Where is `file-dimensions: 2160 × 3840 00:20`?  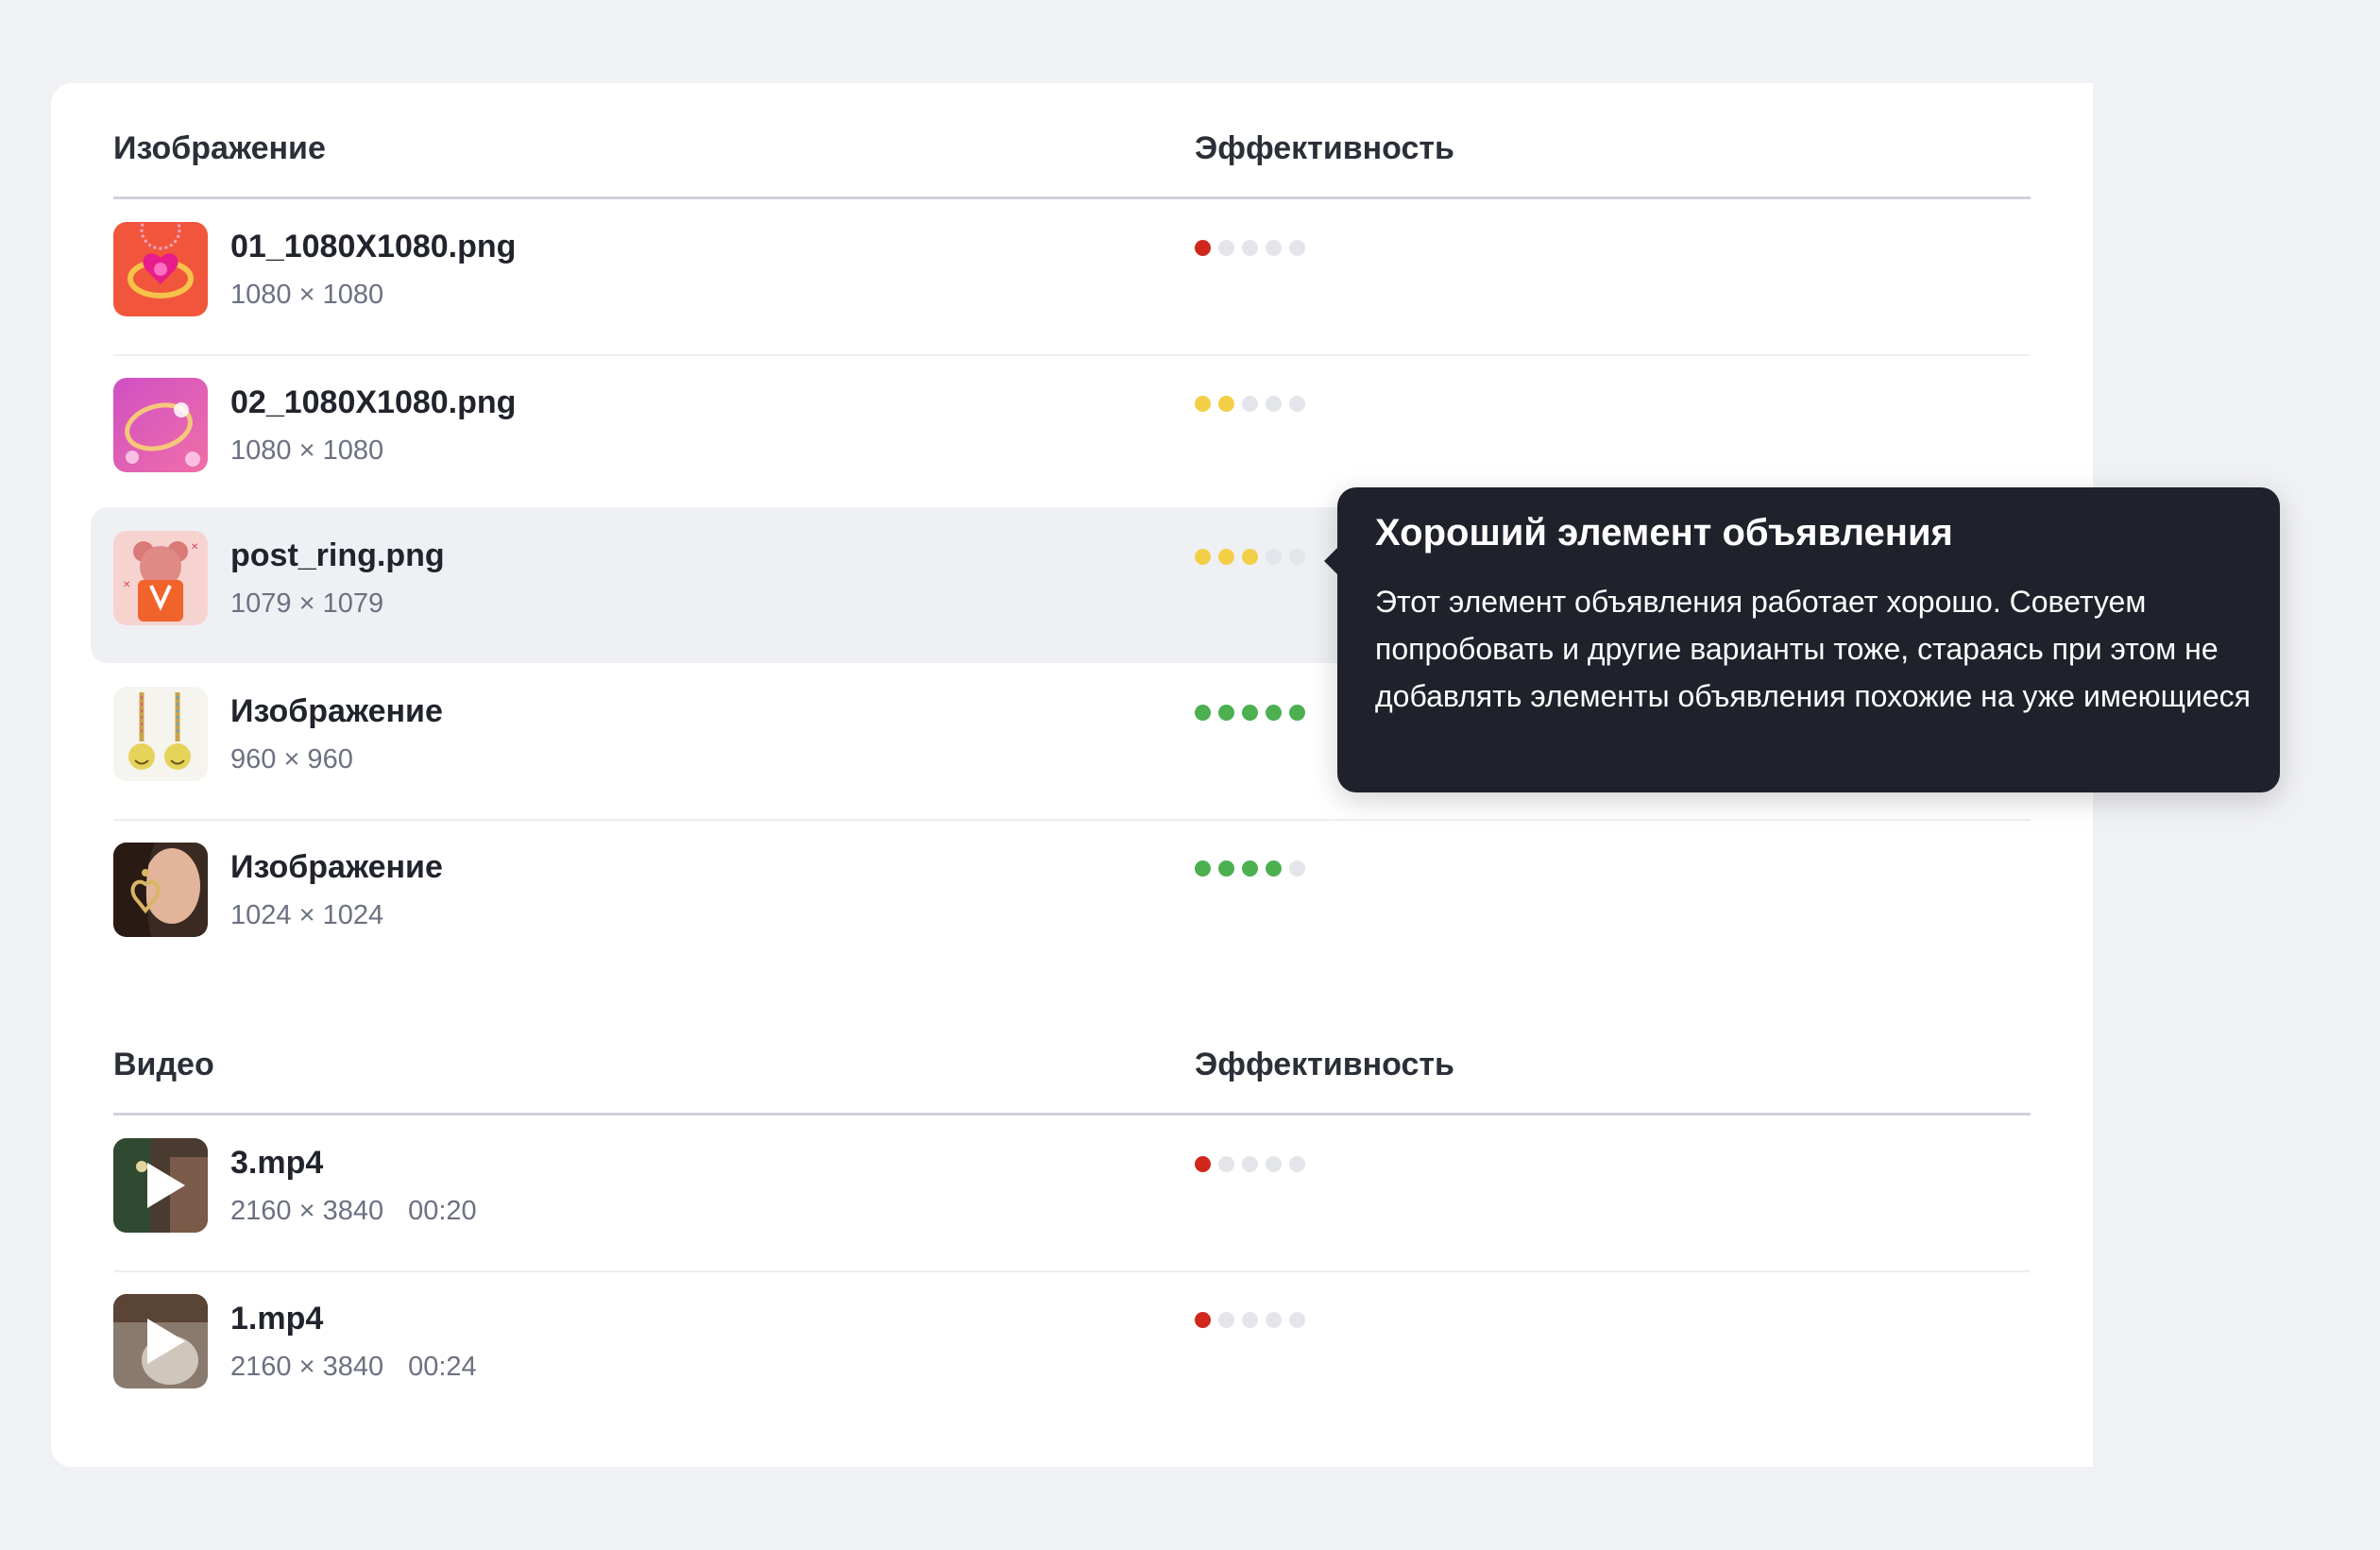
file-dimensions: 2160 × 3840 00:20 is located at coordinates (353, 1211).